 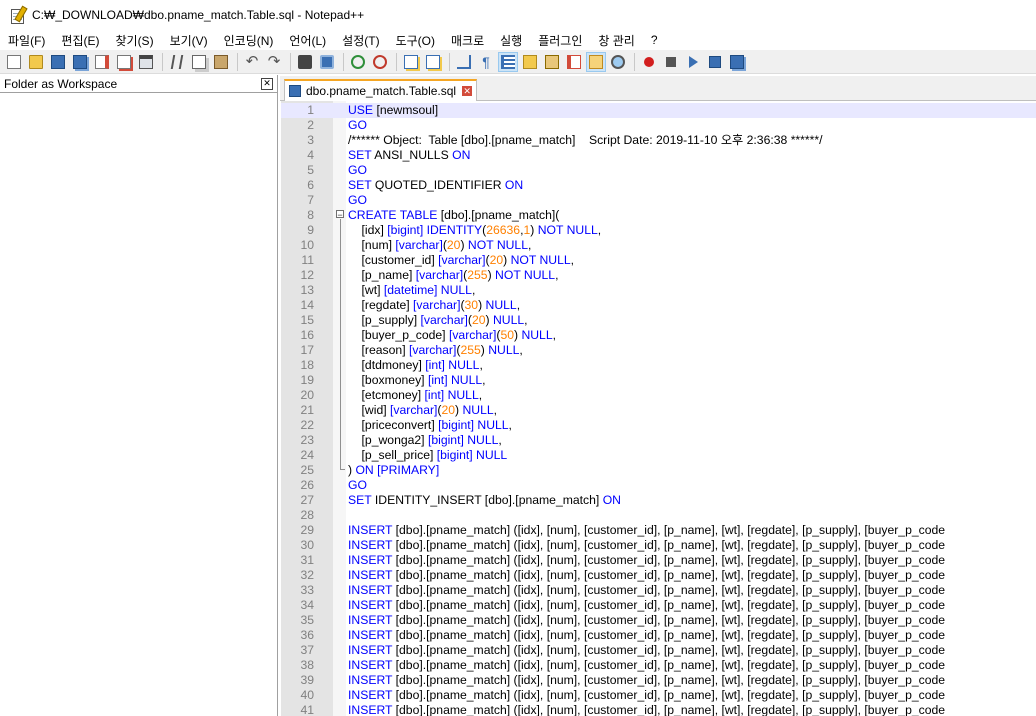 I want to click on menu-edit: 편집(E), so click(x=80, y=40).